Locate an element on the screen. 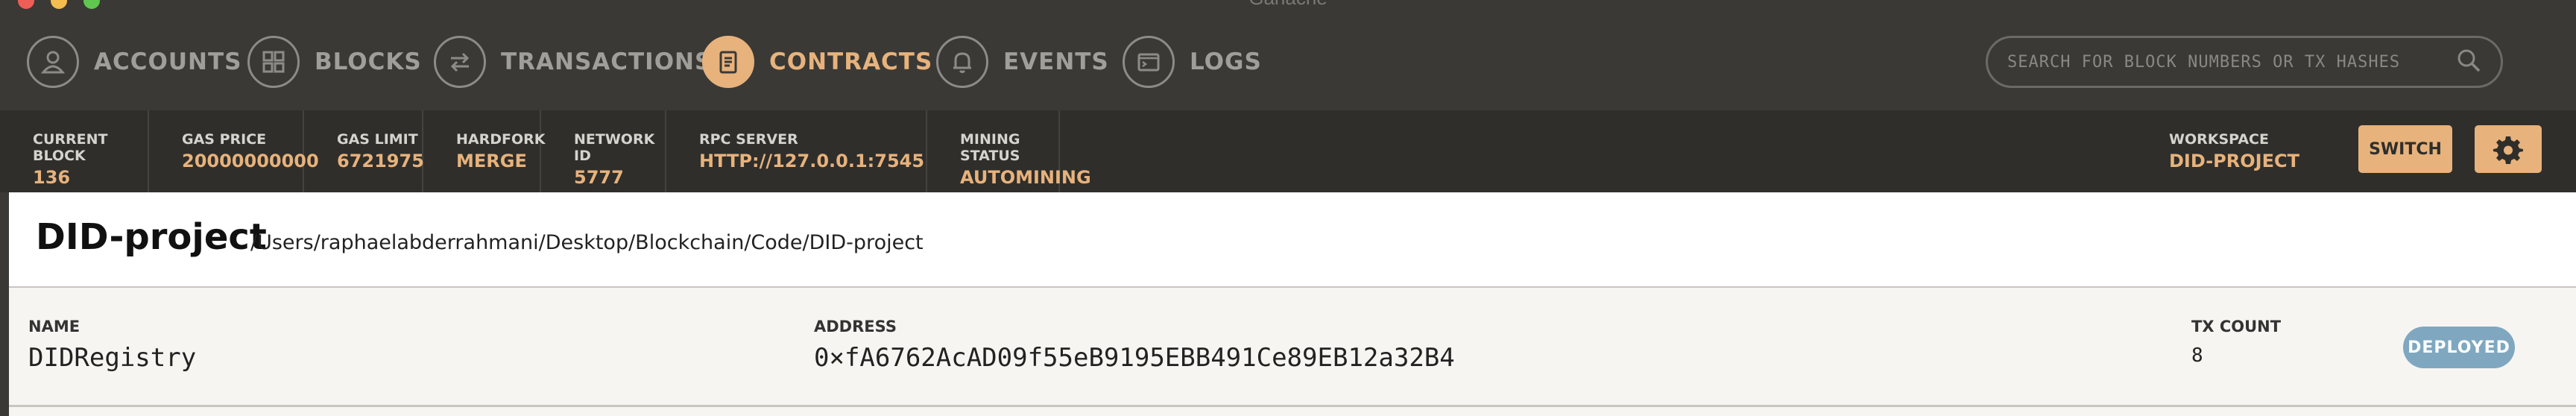 Image resolution: width=2576 pixels, height=416 pixels. workspace-value: DID-PROJECT is located at coordinates (2234, 161).